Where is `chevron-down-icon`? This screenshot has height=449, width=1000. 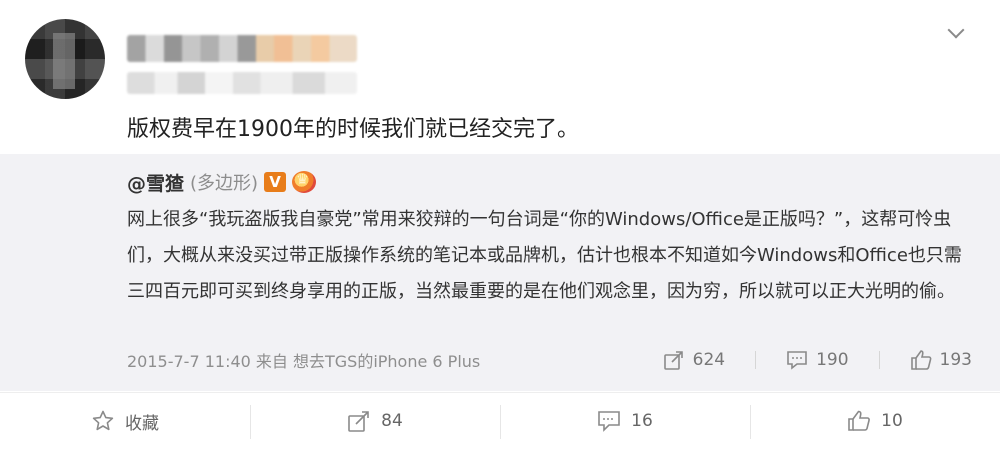 chevron-down-icon is located at coordinates (956, 30).